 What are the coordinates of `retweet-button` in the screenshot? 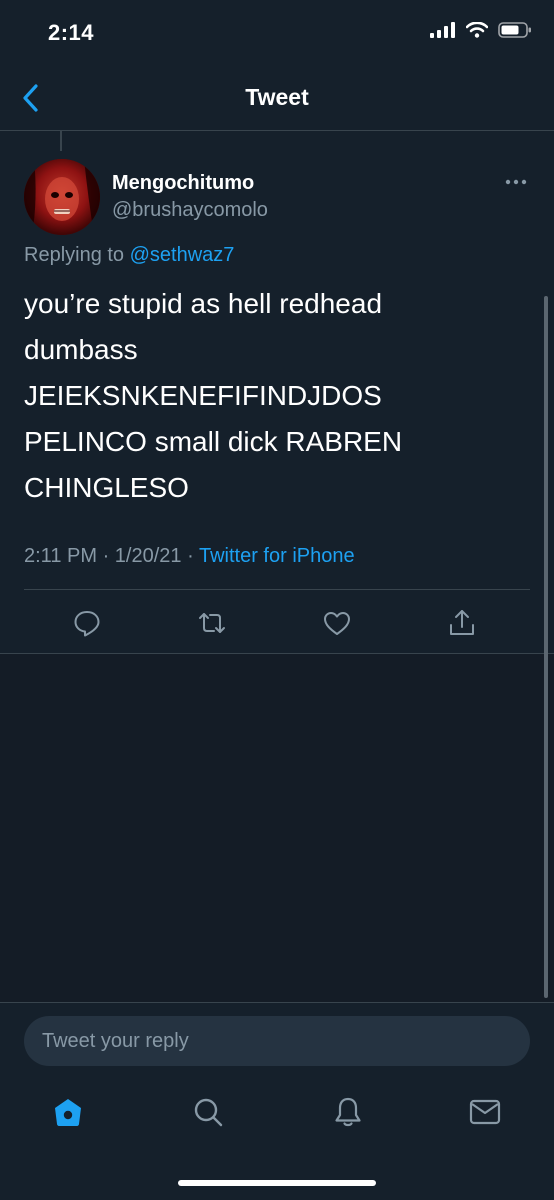 It's located at (212, 623).